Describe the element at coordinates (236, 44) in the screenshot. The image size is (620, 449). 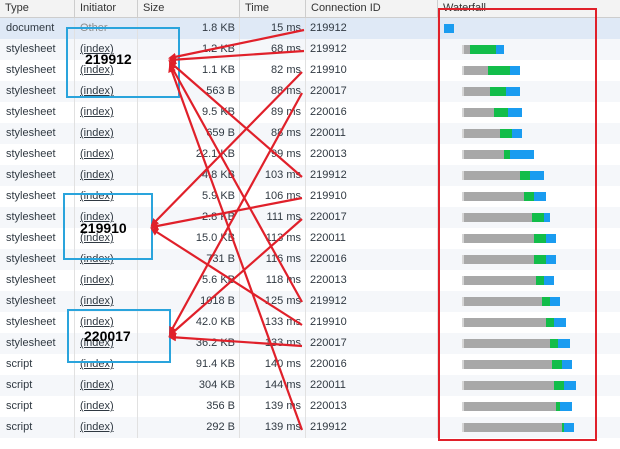
I see `arrow-219912-a` at that location.